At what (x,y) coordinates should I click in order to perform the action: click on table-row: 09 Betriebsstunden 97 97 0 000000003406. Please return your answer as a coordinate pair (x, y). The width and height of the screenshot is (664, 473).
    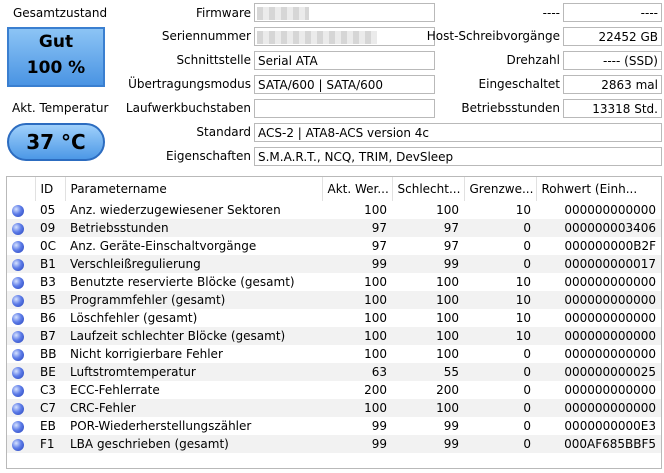
    Looking at the image, I should click on (334, 228).